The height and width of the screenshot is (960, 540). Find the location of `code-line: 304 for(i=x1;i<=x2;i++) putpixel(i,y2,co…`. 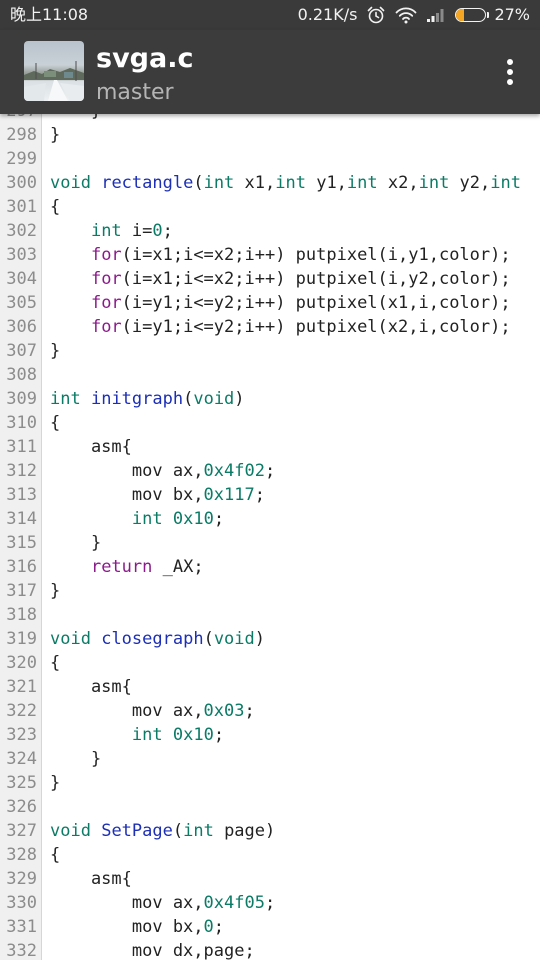

code-line: 304 for(i=x1;i<=x2;i++) putpixel(i,y2,co… is located at coordinates (270, 279).